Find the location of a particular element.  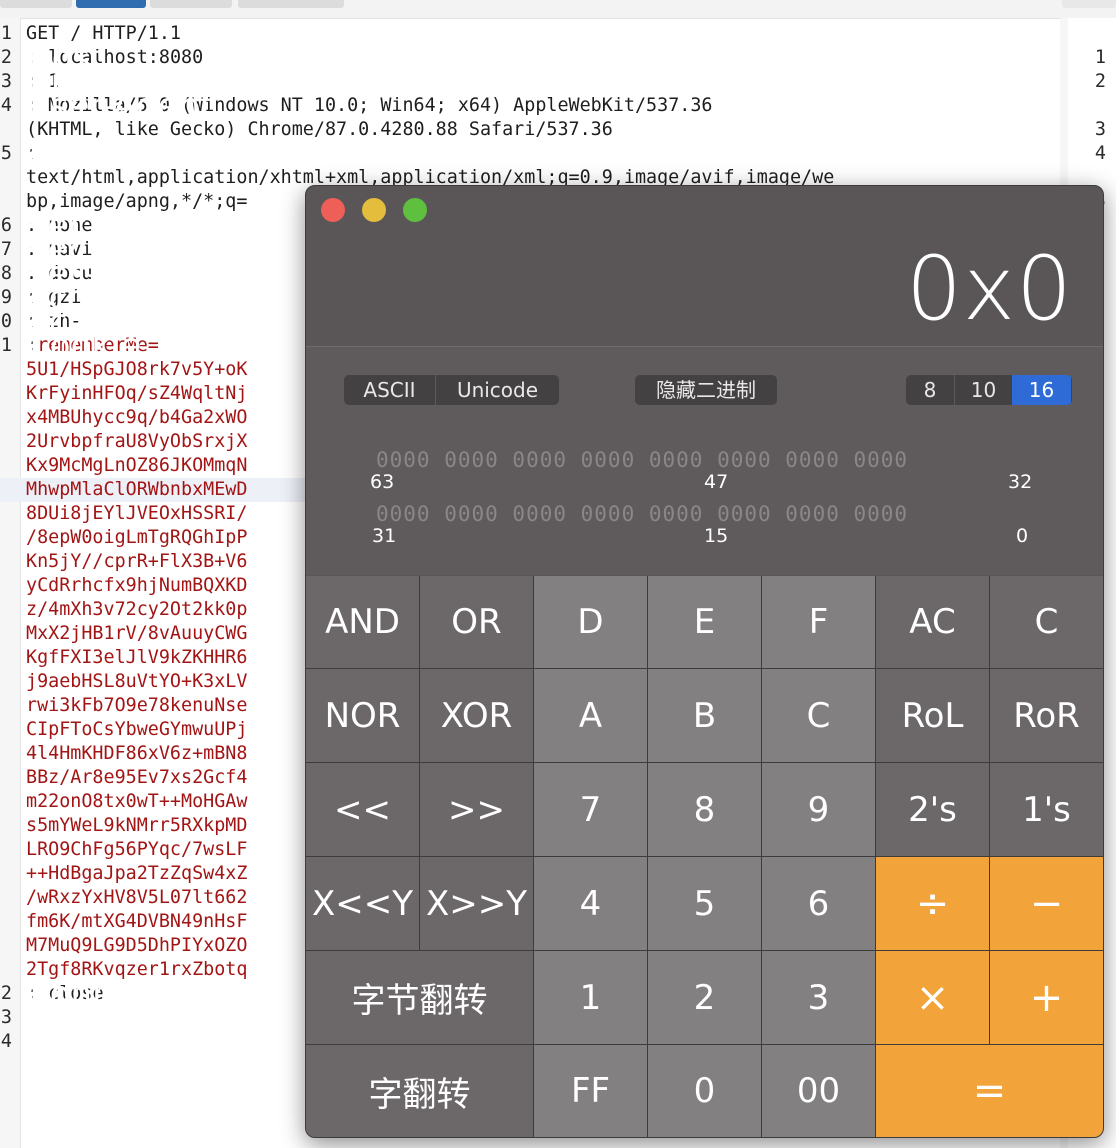

one-key: 1 is located at coordinates (590, 997).